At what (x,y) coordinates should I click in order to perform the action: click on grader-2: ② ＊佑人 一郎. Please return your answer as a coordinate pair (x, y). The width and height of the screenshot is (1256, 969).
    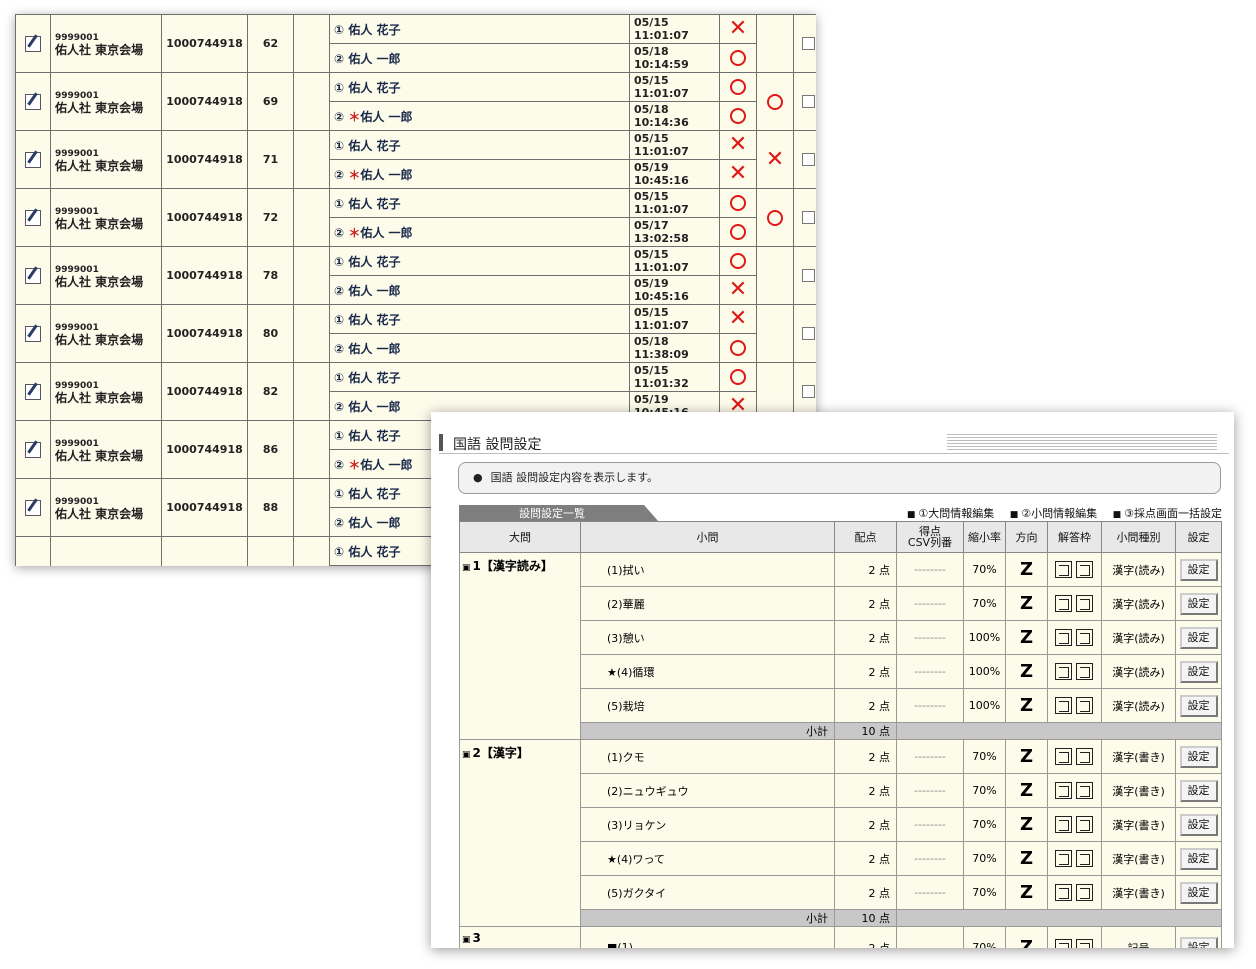
    Looking at the image, I should click on (479, 232).